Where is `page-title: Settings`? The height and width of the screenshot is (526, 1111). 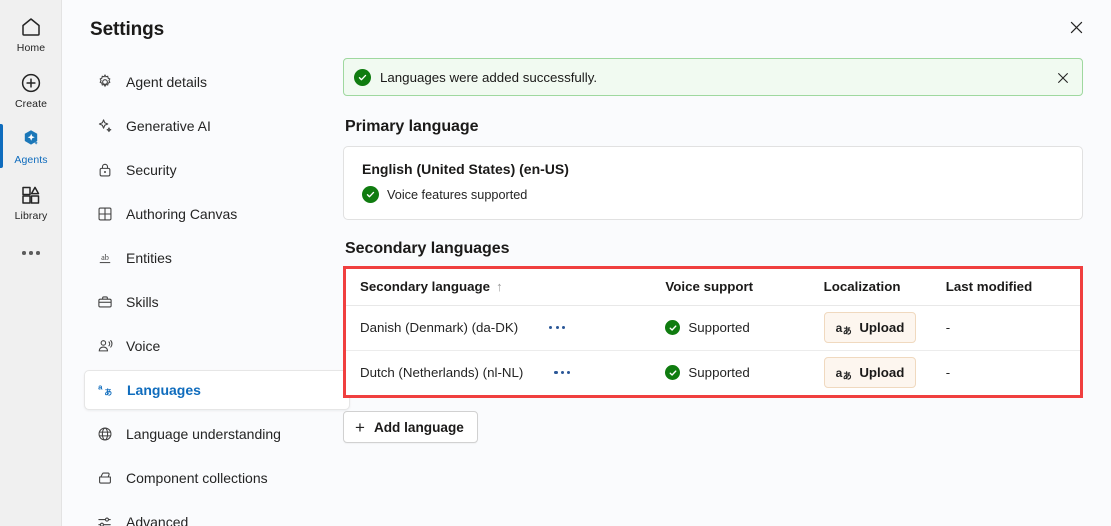
page-title: Settings is located at coordinates (127, 29).